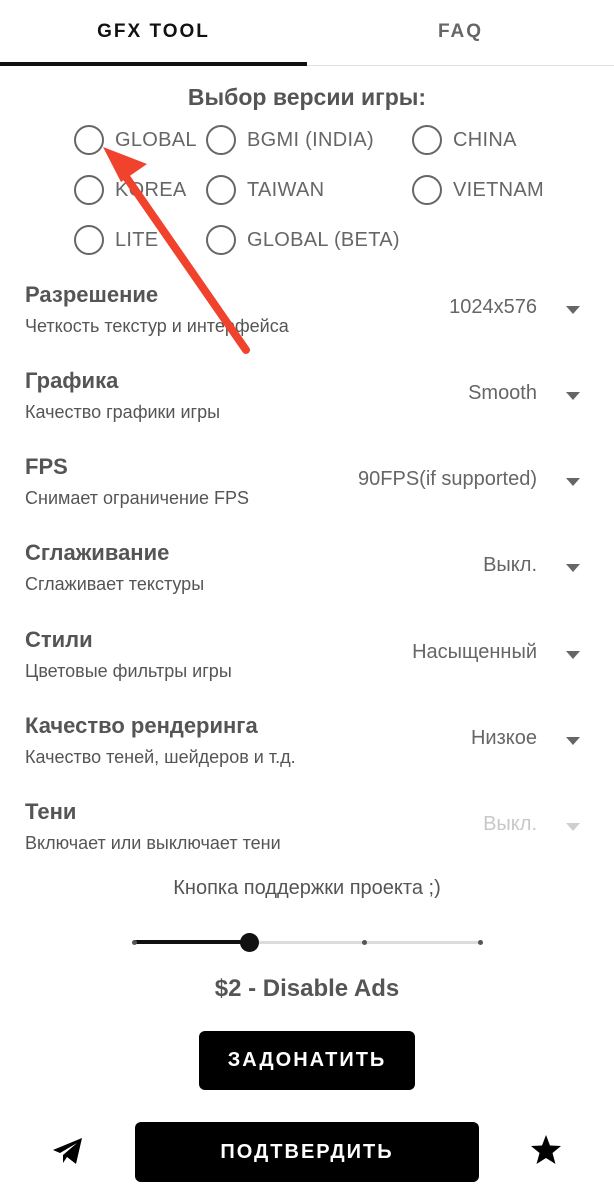 The width and height of the screenshot is (614, 1200). I want to click on radio-label: CHINA, so click(485, 139).